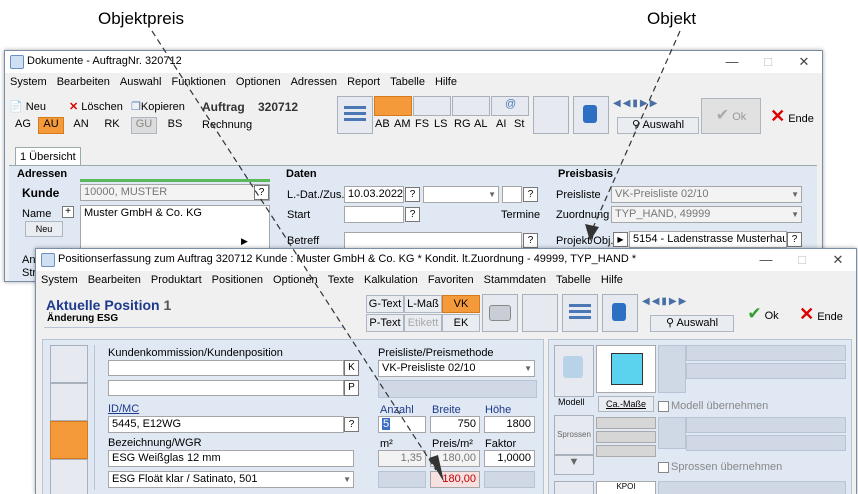 The height and width of the screenshot is (494, 858). I want to click on objekt-leader-line, so click(636, 130).